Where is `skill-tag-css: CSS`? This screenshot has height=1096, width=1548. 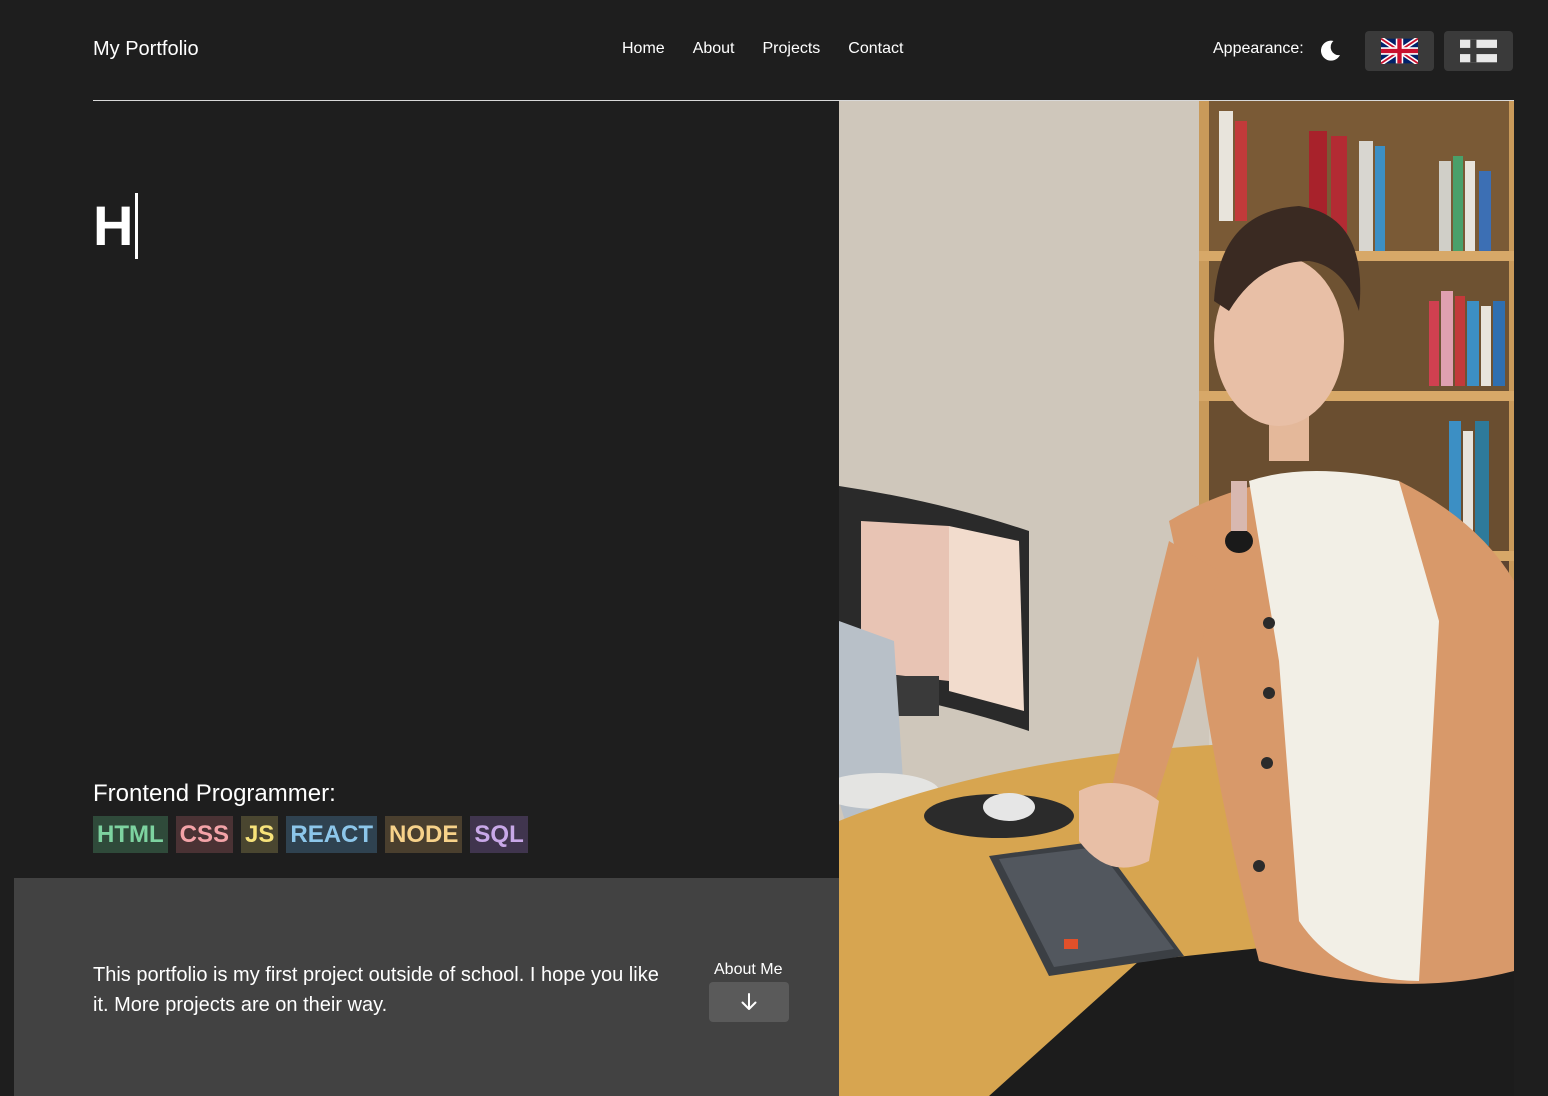
skill-tag-css: CSS is located at coordinates (204, 834).